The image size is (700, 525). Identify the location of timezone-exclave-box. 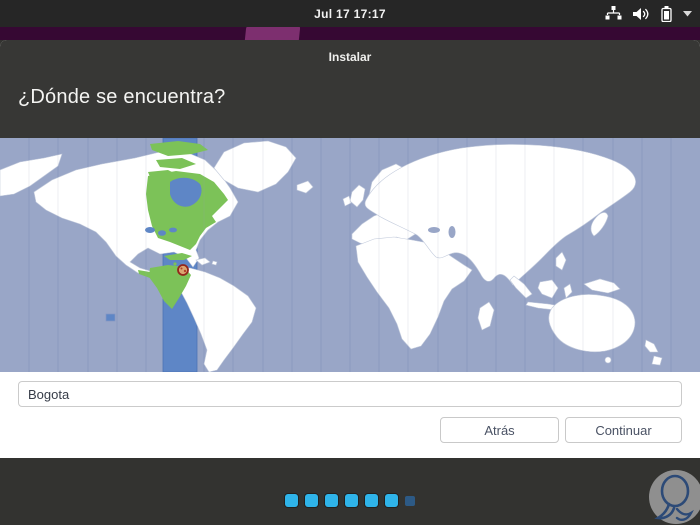
(110, 317).